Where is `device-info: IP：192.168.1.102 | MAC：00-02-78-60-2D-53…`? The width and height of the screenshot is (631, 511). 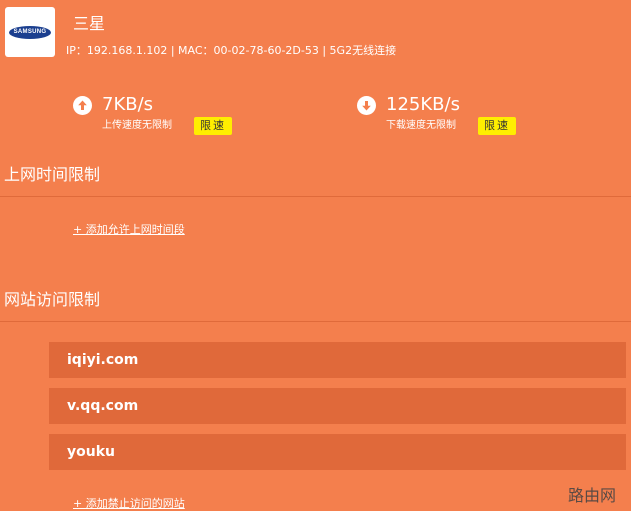
device-info: IP：192.168.1.102 | MAC：00-02-78-60-2D-53… is located at coordinates (231, 50).